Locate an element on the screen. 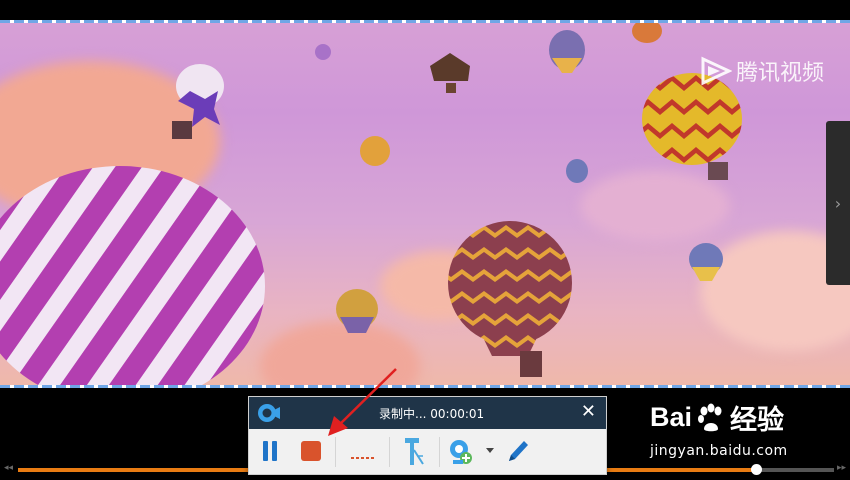 This screenshot has width=850, height=480. rewind-icon: ◂◂ is located at coordinates (8, 468).